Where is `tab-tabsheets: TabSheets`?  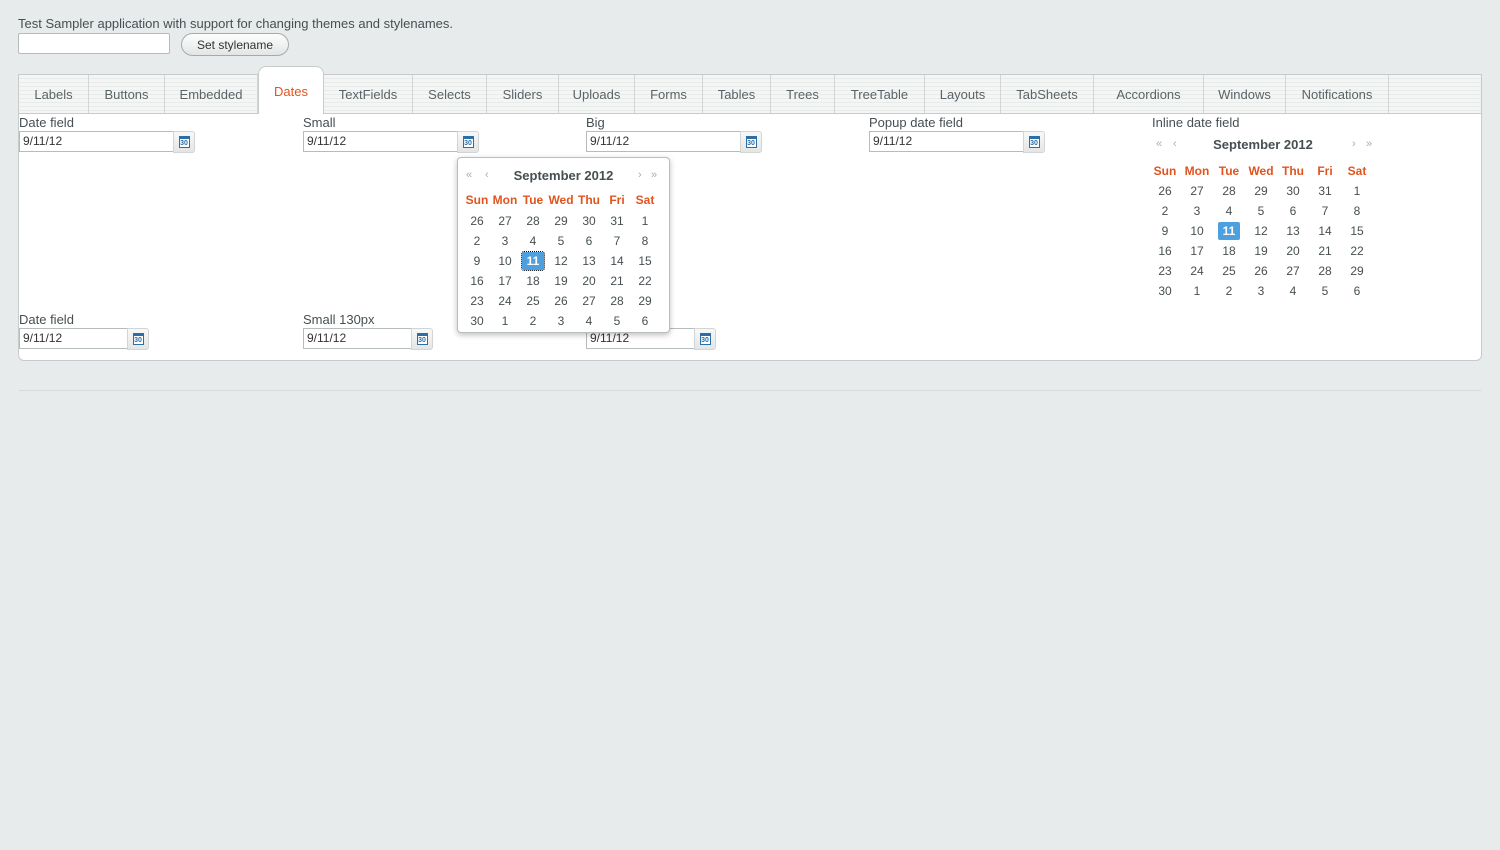 tab-tabsheets: TabSheets is located at coordinates (1047, 94).